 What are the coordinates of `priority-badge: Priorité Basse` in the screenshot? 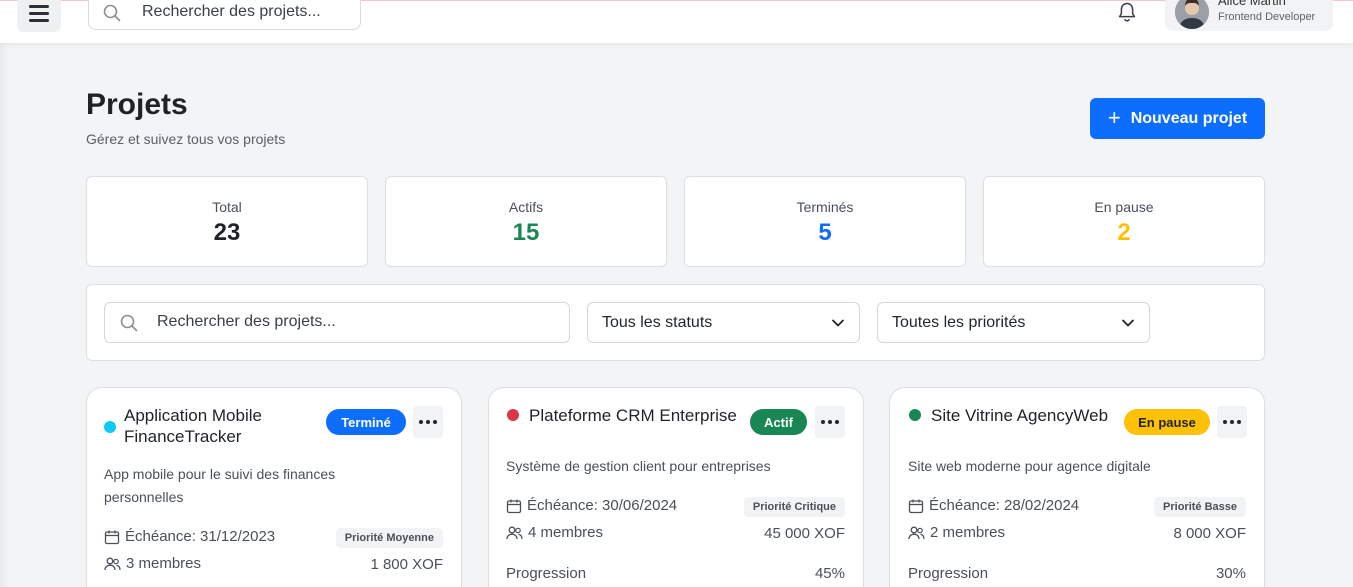 It's located at (1200, 507).